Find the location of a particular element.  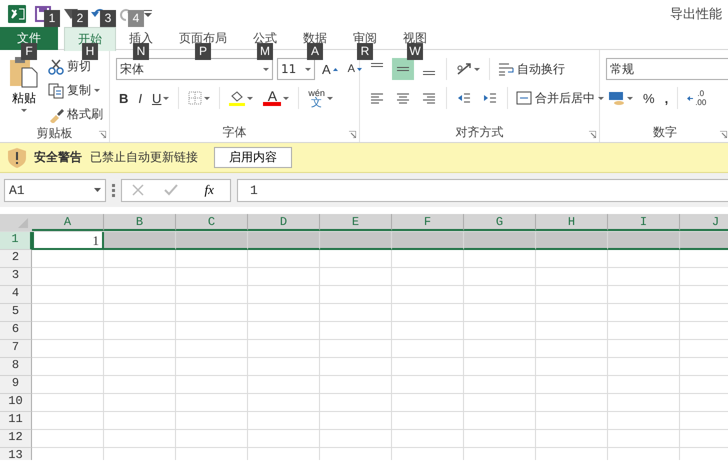

keytip-tooltip: 1 is located at coordinates (52, 18).